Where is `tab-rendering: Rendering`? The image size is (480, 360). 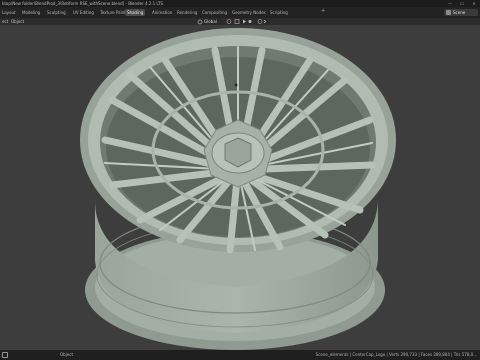
tab-rendering: Rendering is located at coordinates (187, 12).